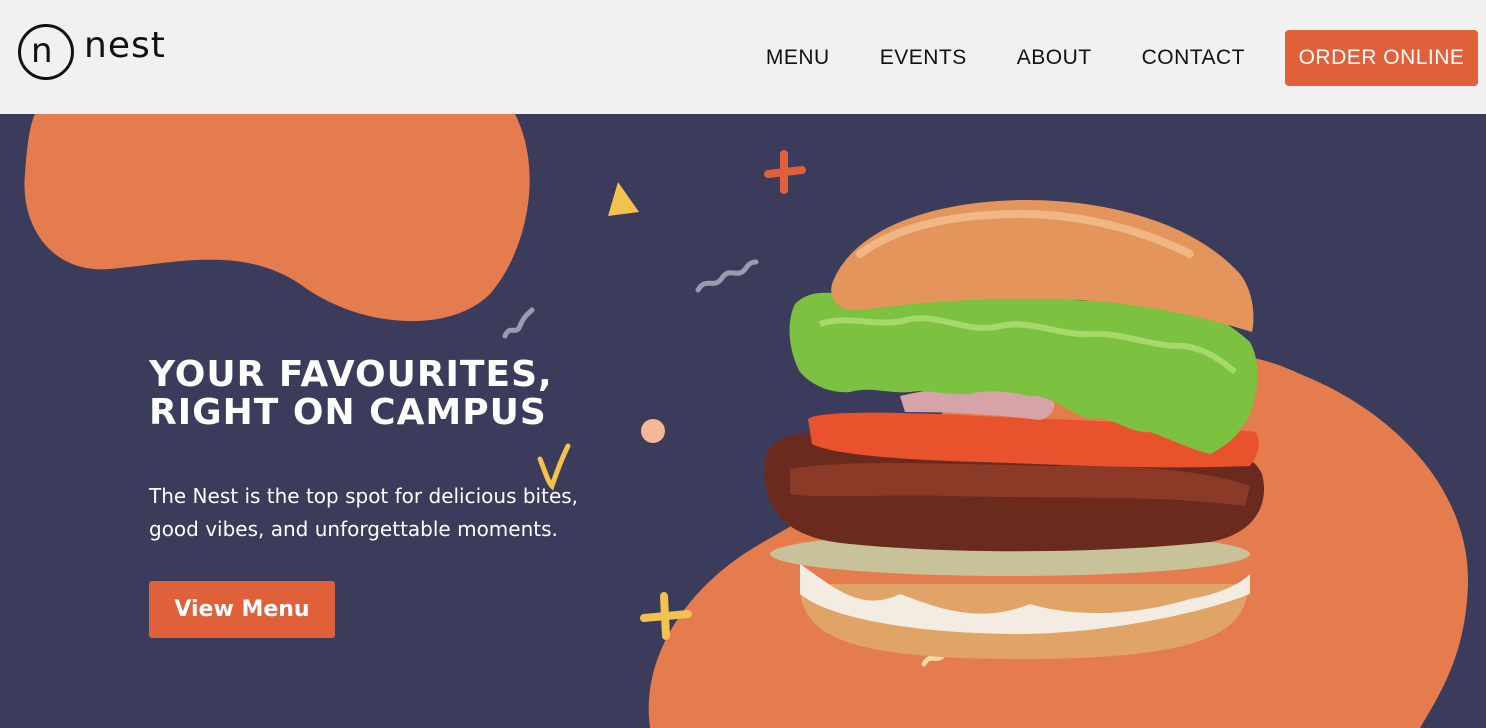 This screenshot has height=728, width=1486. I want to click on nav-contact-link: CONTACT, so click(1193, 58).